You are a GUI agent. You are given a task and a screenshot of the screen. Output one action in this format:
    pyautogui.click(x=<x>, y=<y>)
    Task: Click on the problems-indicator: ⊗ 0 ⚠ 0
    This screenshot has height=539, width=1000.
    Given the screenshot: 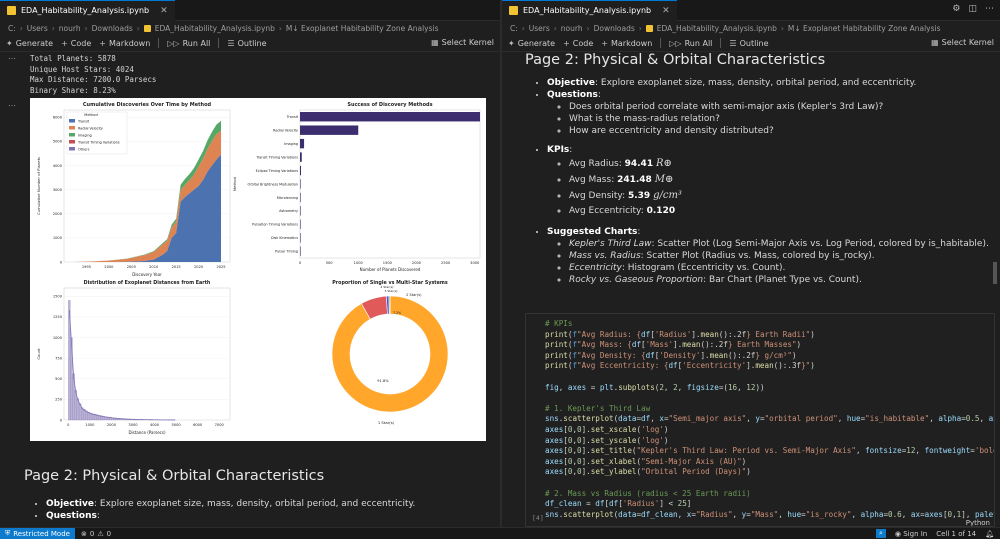 What is the action you would take?
    pyautogui.click(x=96, y=534)
    